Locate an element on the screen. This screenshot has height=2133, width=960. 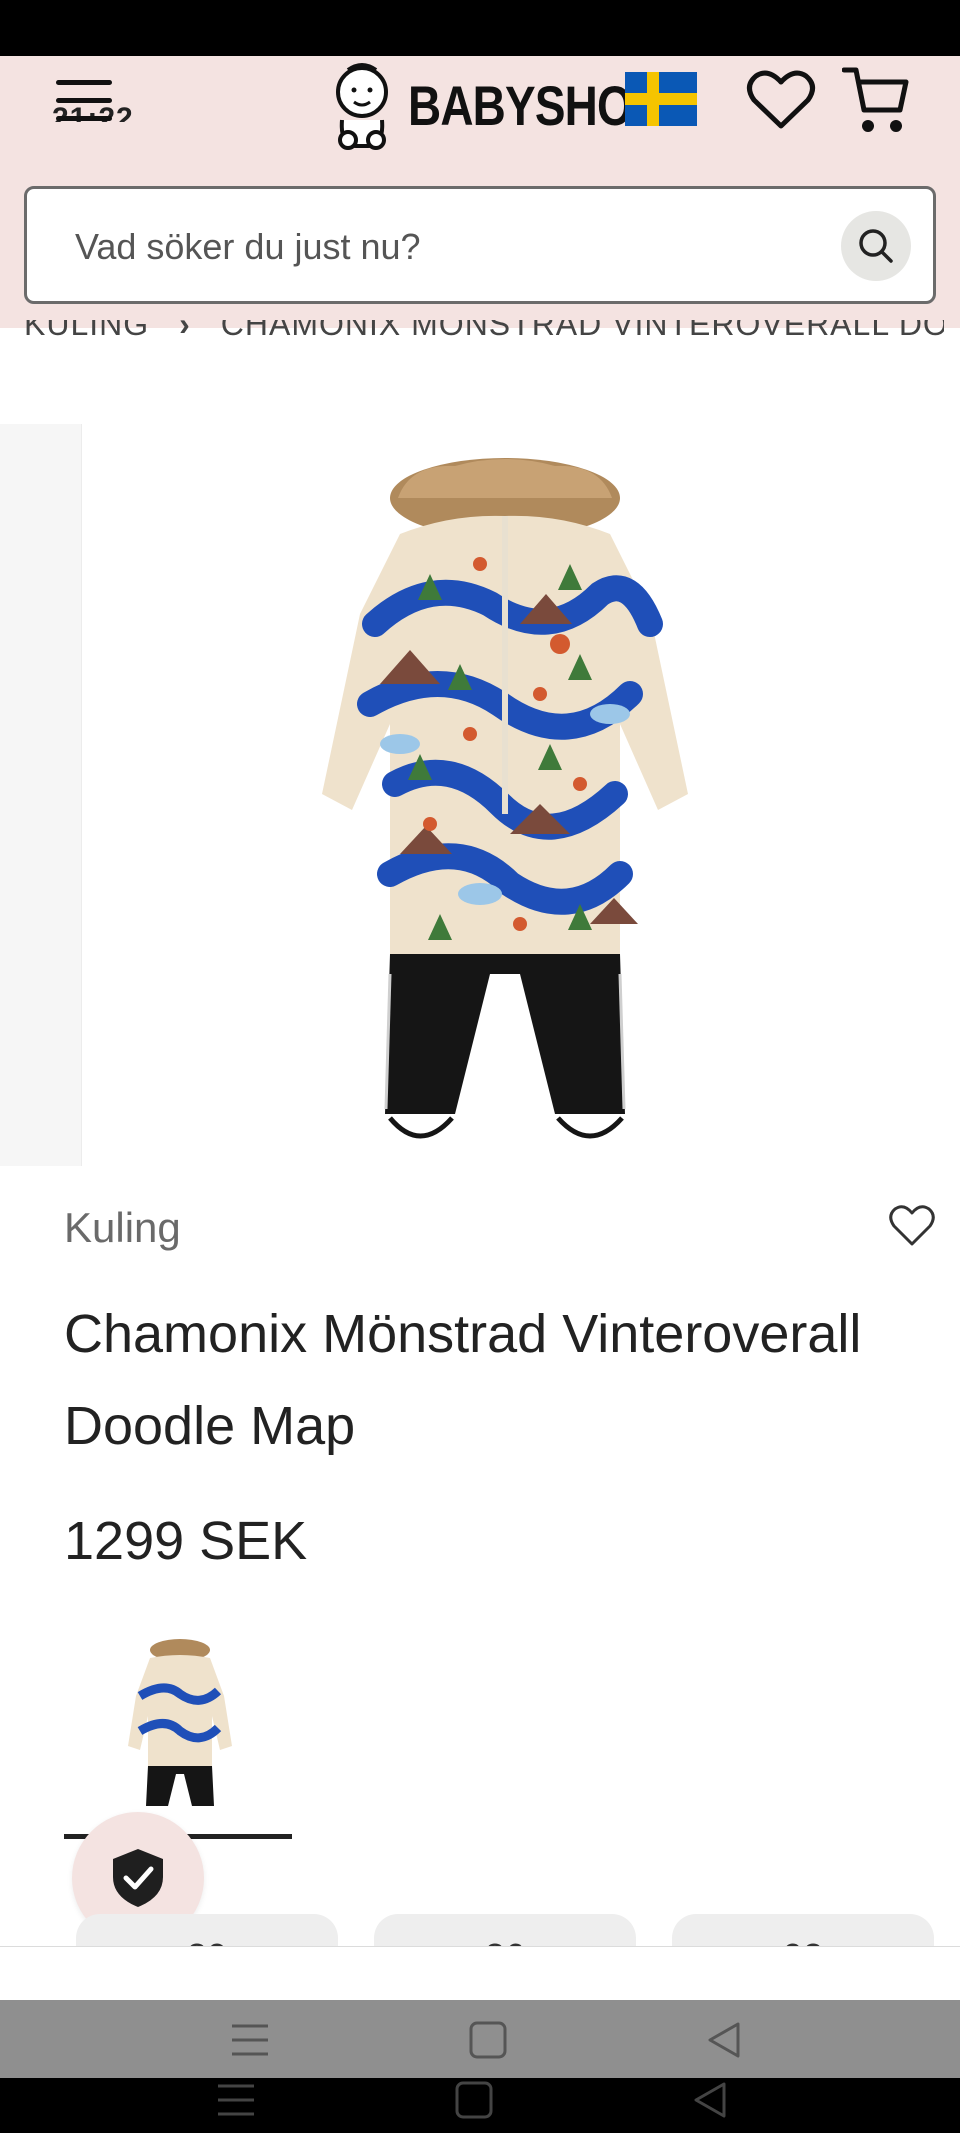
product-brand: Kuling is located at coordinates (122, 1228).